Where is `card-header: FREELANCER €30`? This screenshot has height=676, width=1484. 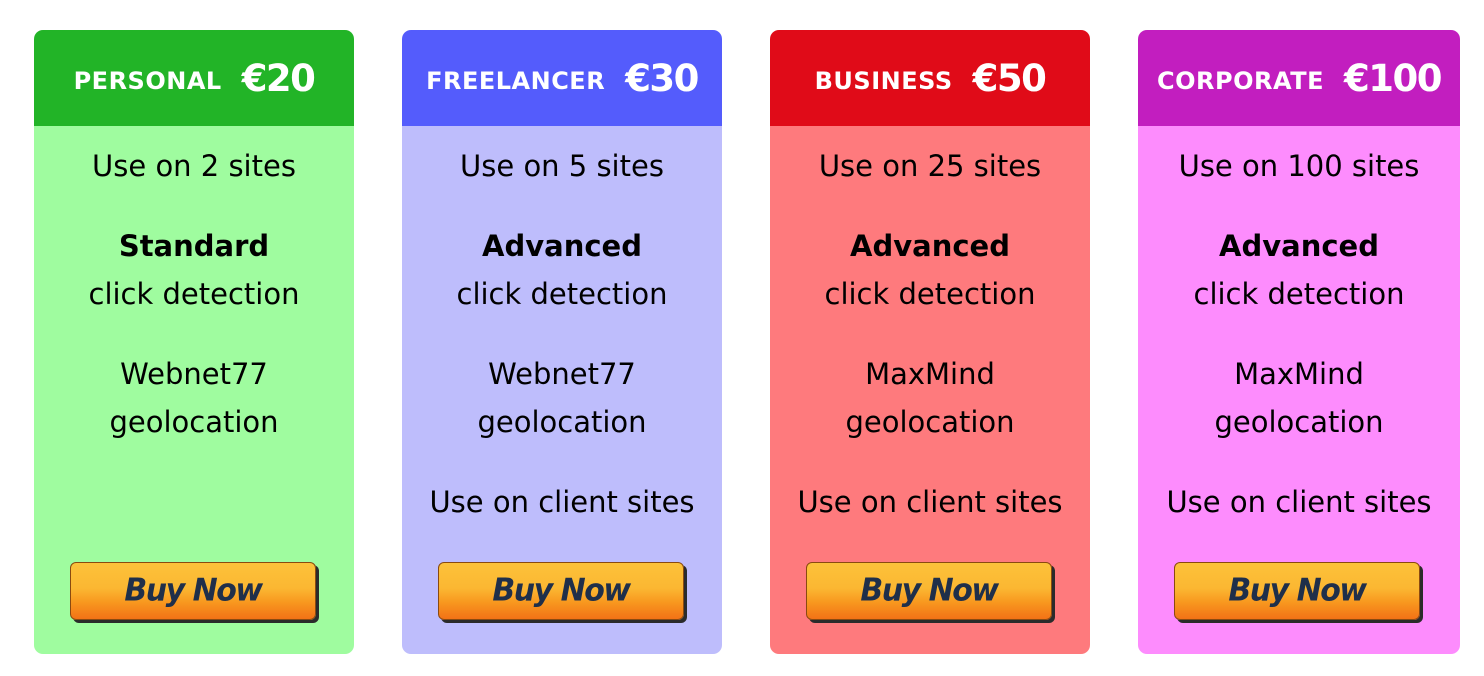
card-header: FREELANCER €30 is located at coordinates (562, 78).